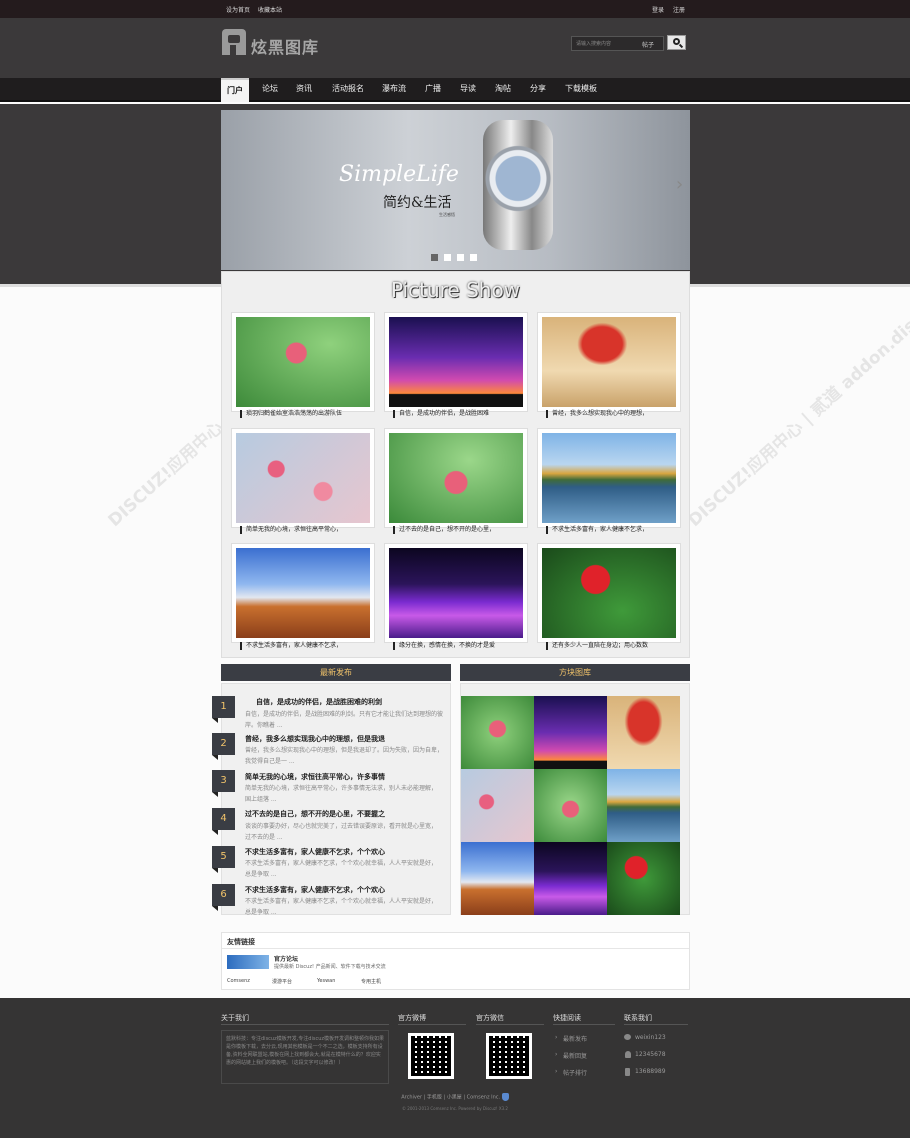 This screenshot has height=1138, width=910. I want to click on nav-item-guide: 导读, so click(468, 90).